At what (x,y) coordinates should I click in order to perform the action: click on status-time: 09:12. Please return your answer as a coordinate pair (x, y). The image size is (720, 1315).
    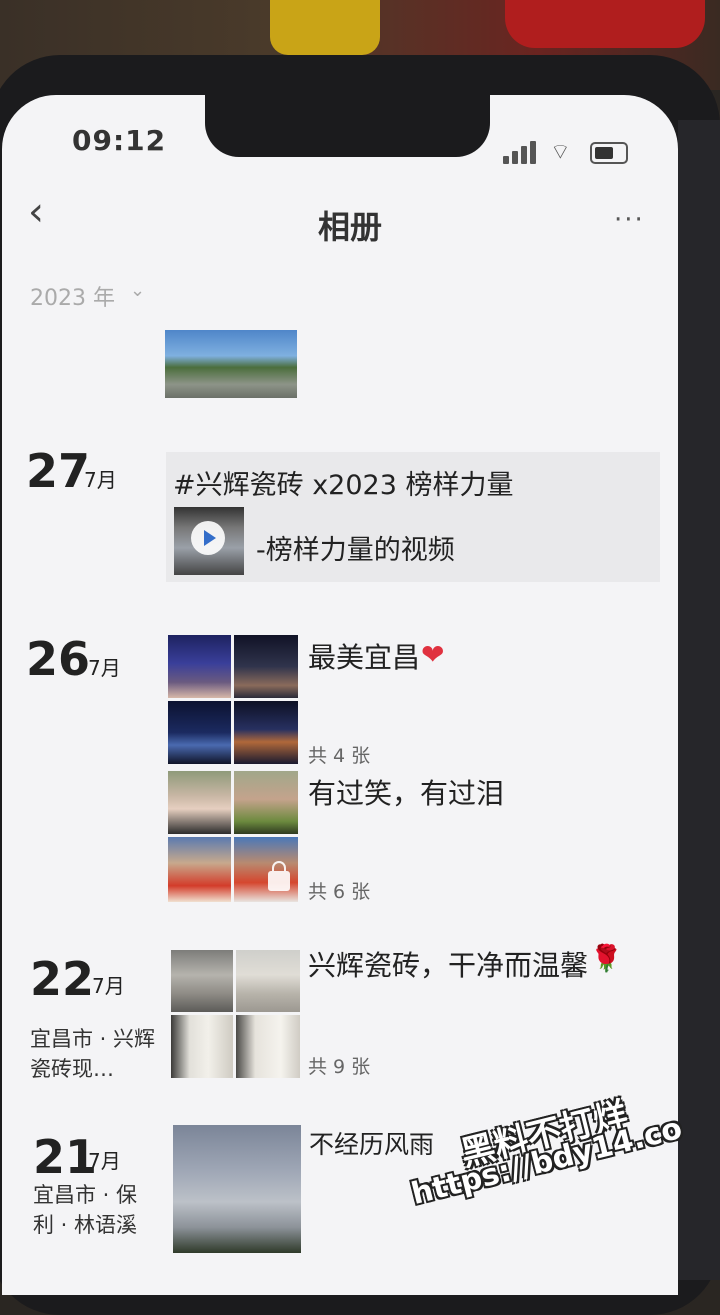
    Looking at the image, I should click on (119, 140).